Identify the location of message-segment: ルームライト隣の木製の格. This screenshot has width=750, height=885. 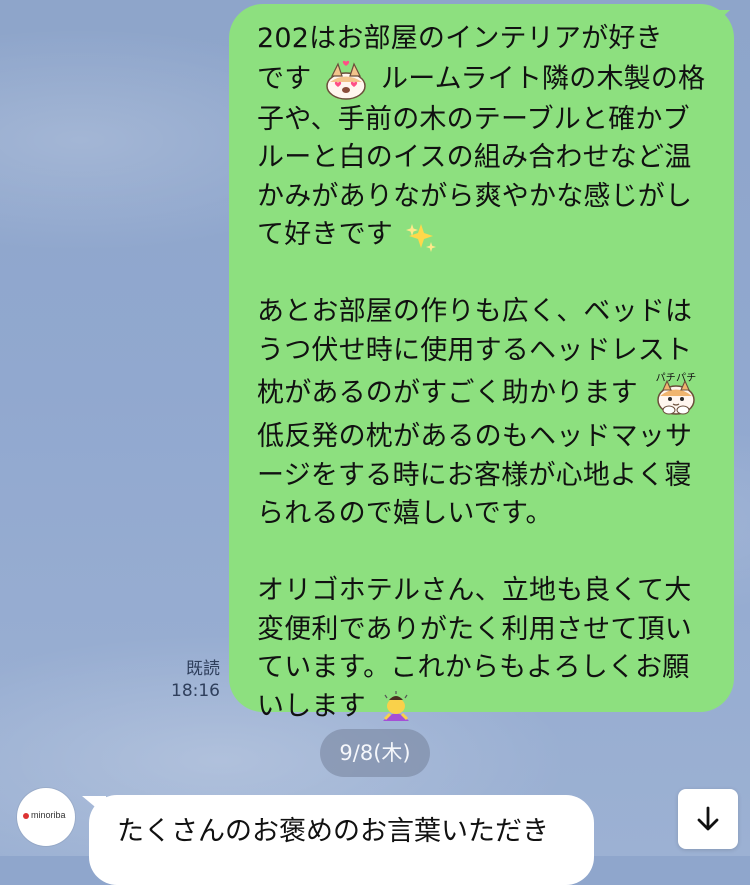
(543, 78).